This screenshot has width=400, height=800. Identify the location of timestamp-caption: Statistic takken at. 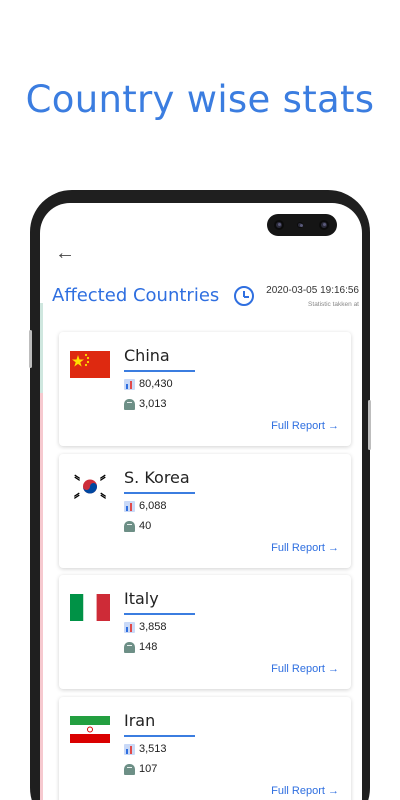
(333, 304).